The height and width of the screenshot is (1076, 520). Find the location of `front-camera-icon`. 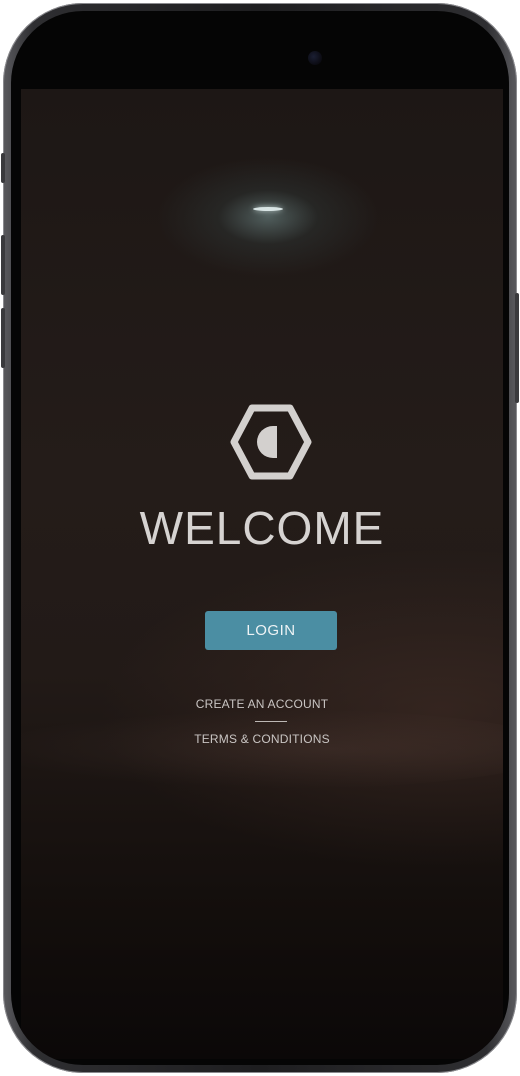

front-camera-icon is located at coordinates (315, 58).